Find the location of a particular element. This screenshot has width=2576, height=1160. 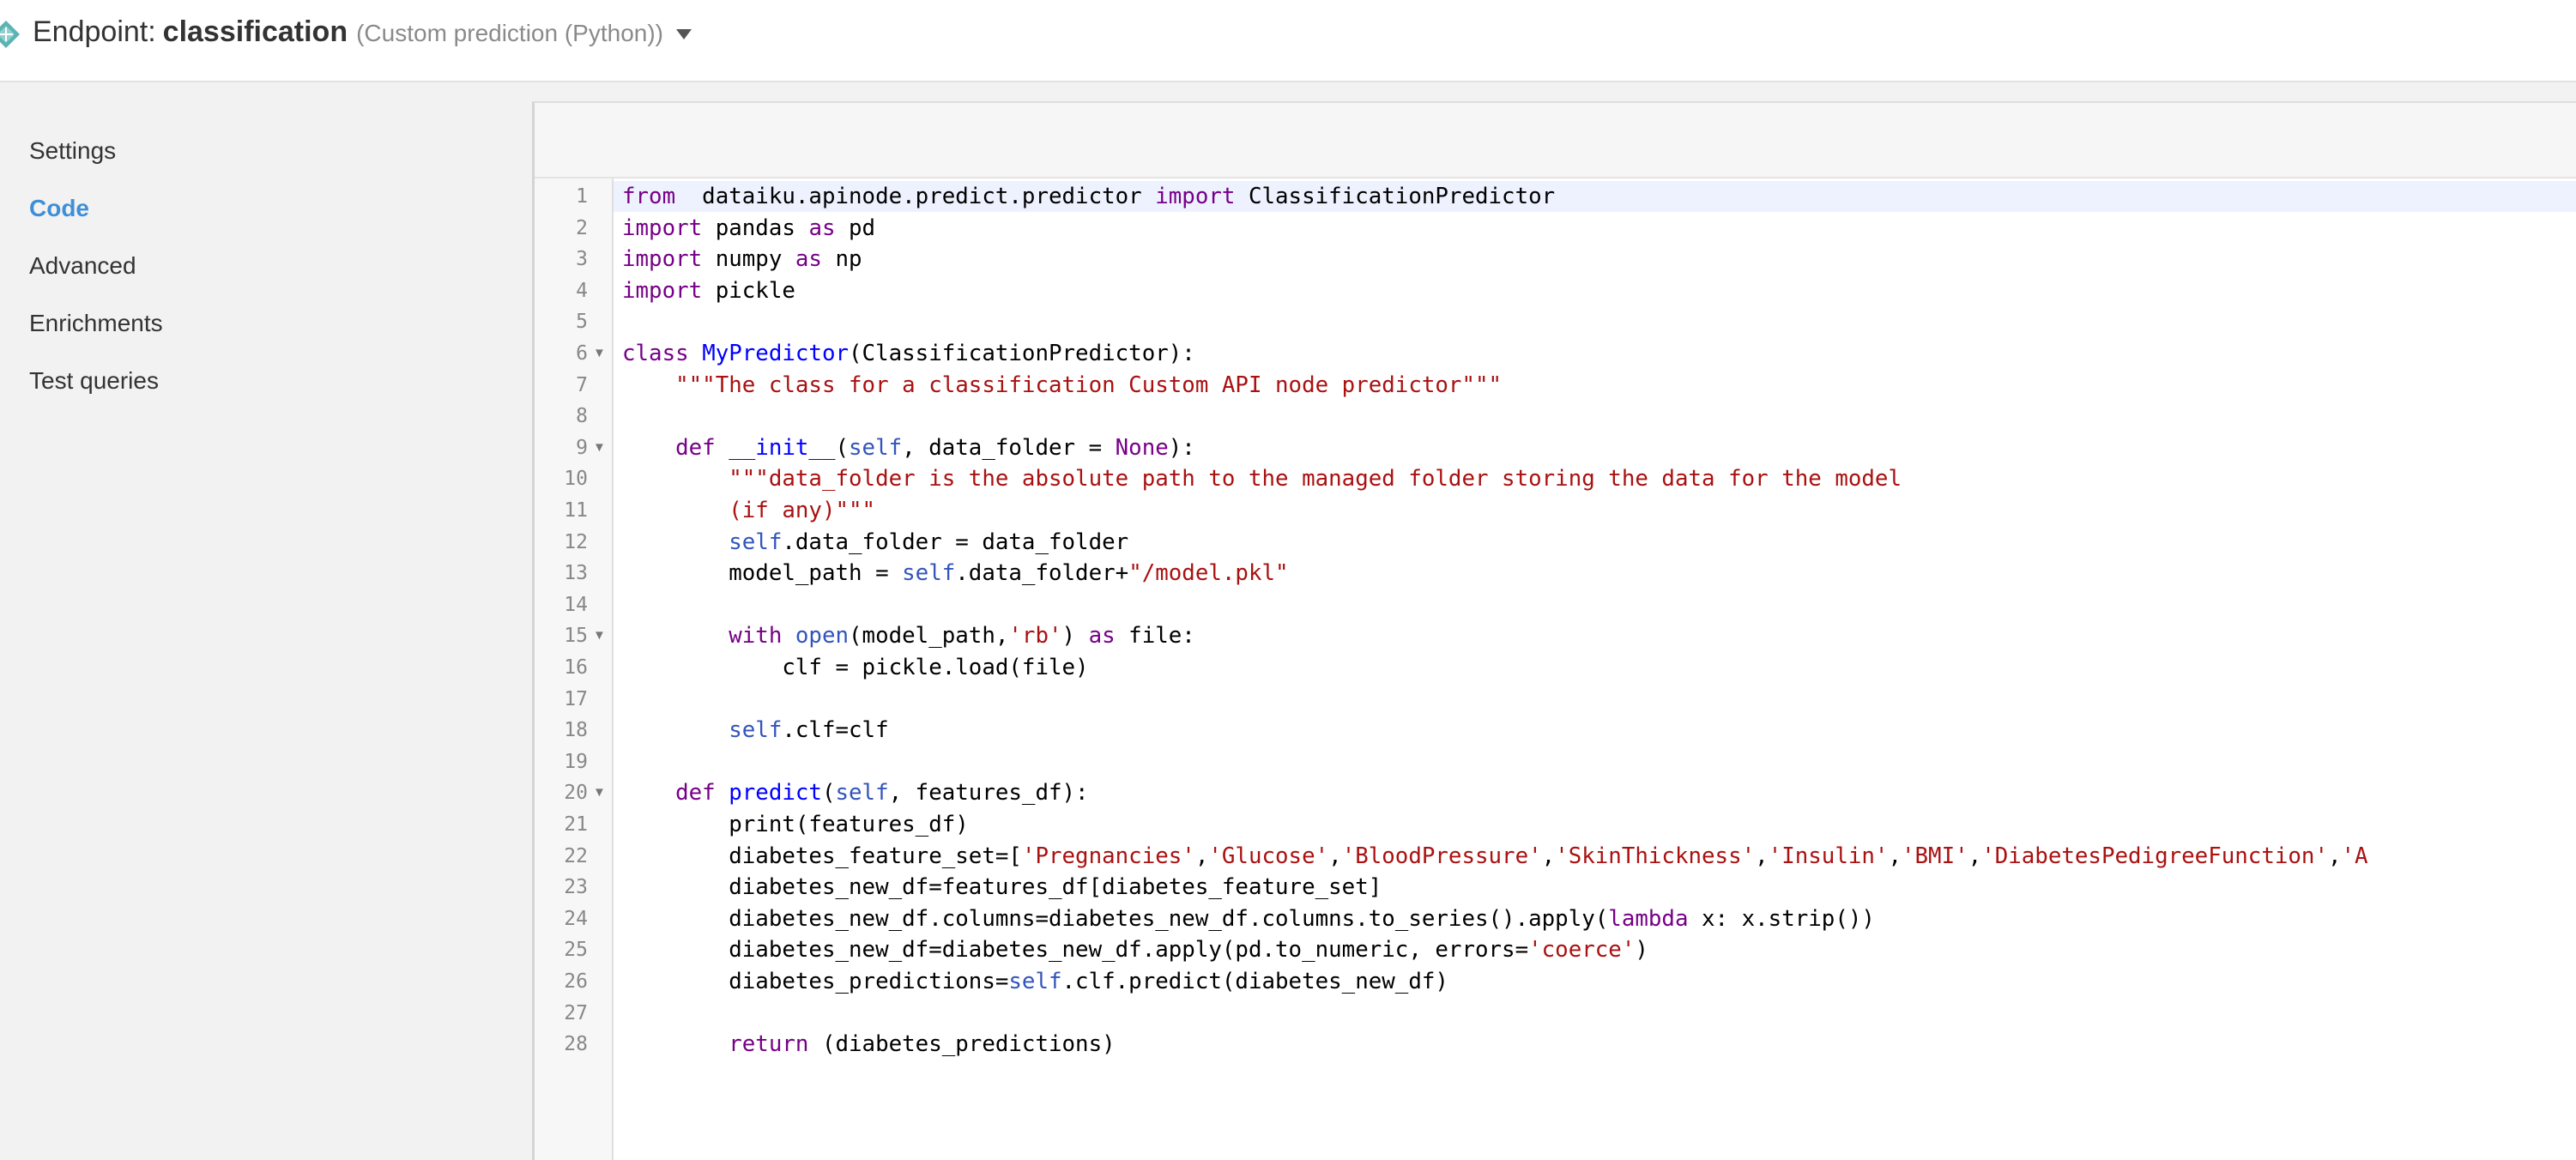

line-number: 10 is located at coordinates (576, 480).